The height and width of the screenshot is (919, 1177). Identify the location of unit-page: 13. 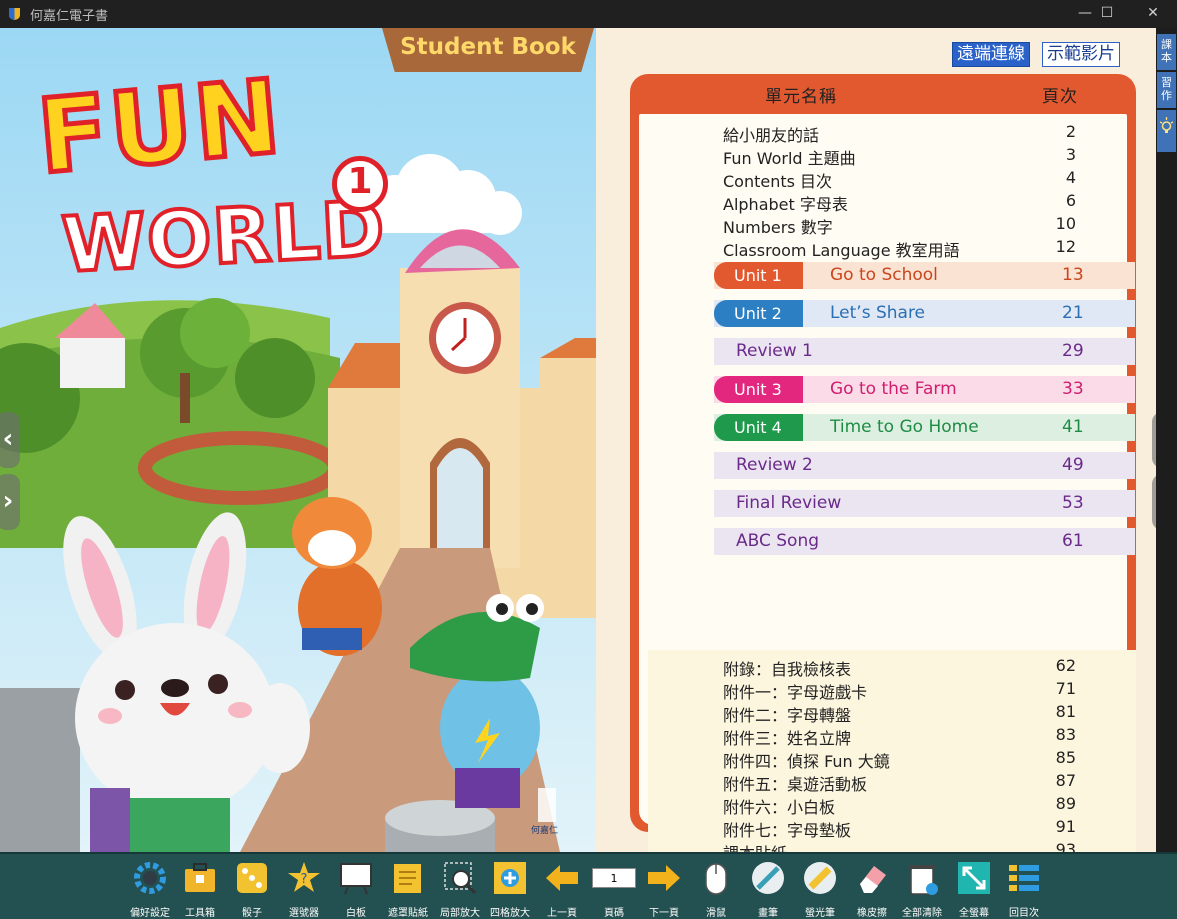
(1073, 275).